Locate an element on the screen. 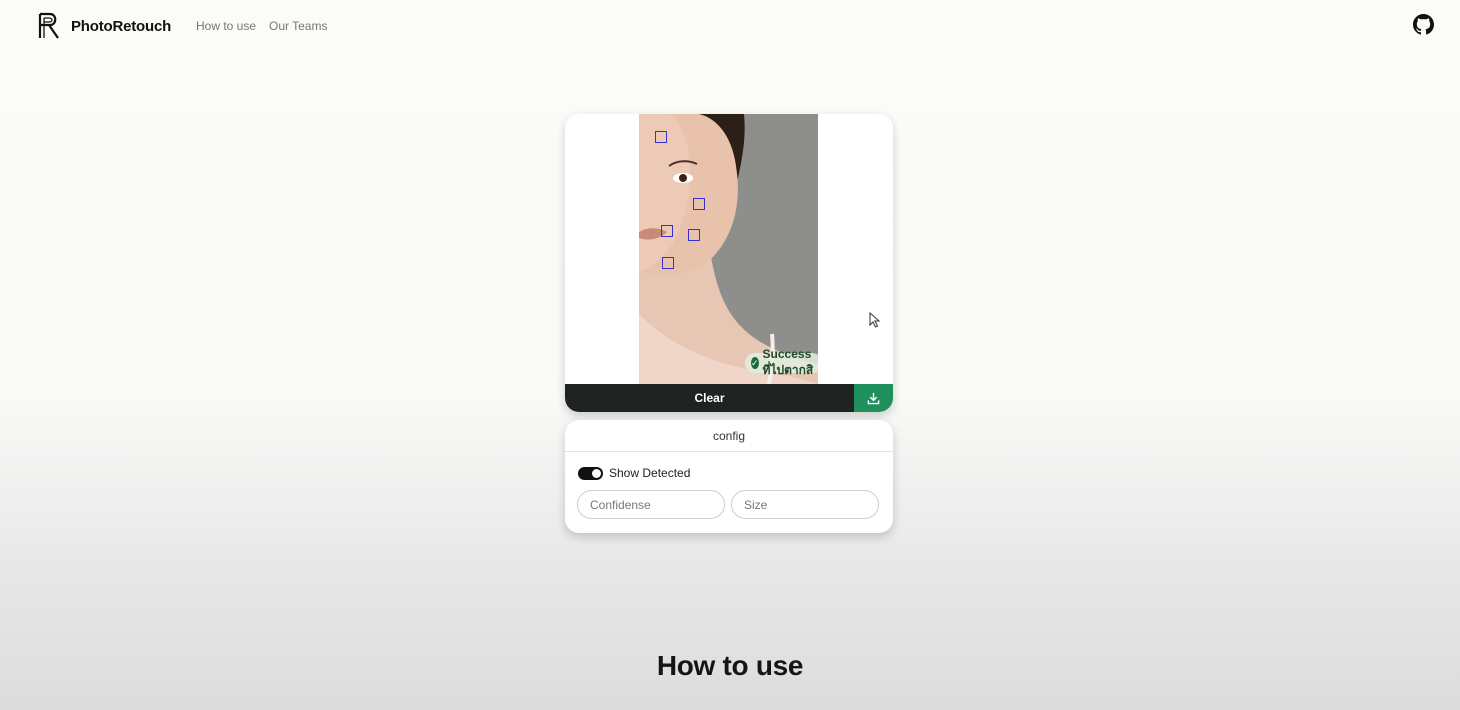 The width and height of the screenshot is (1460, 710). result-card: ✓ Success ที่ไปตากสิ Clear is located at coordinates (729, 263).